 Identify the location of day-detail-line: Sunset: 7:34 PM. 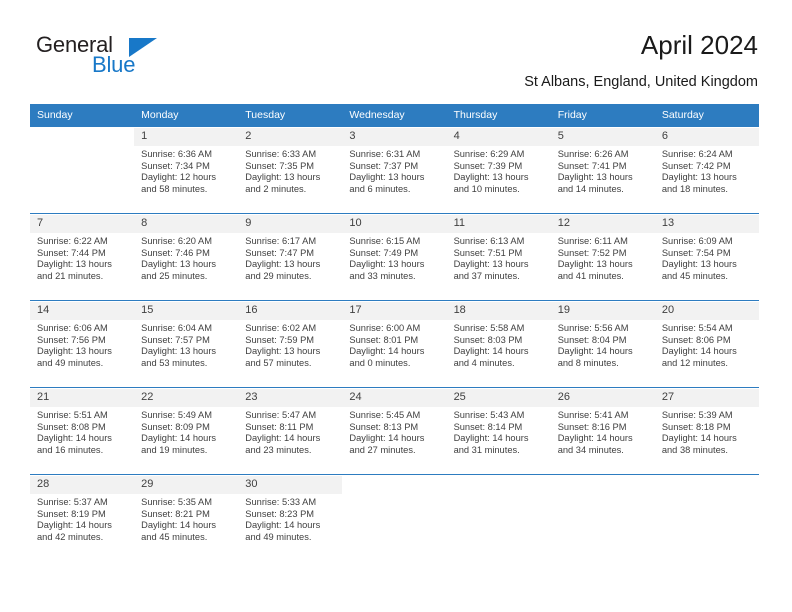
(175, 165).